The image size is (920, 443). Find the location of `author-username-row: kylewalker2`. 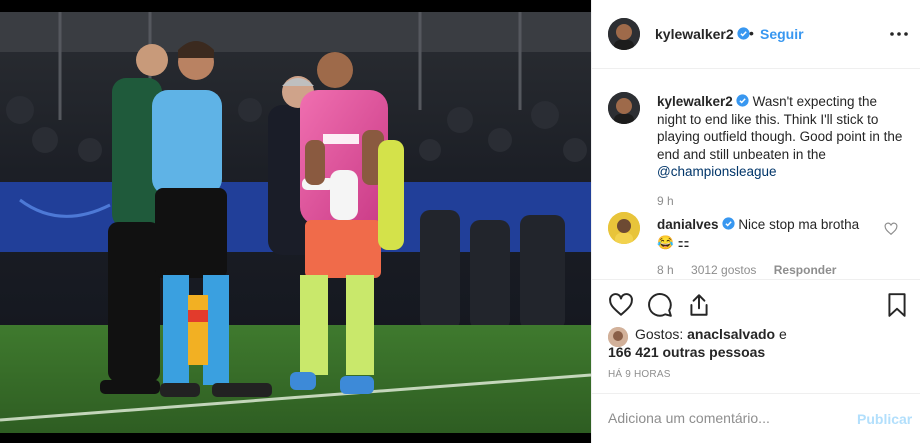

author-username-row: kylewalker2 is located at coordinates (702, 34).